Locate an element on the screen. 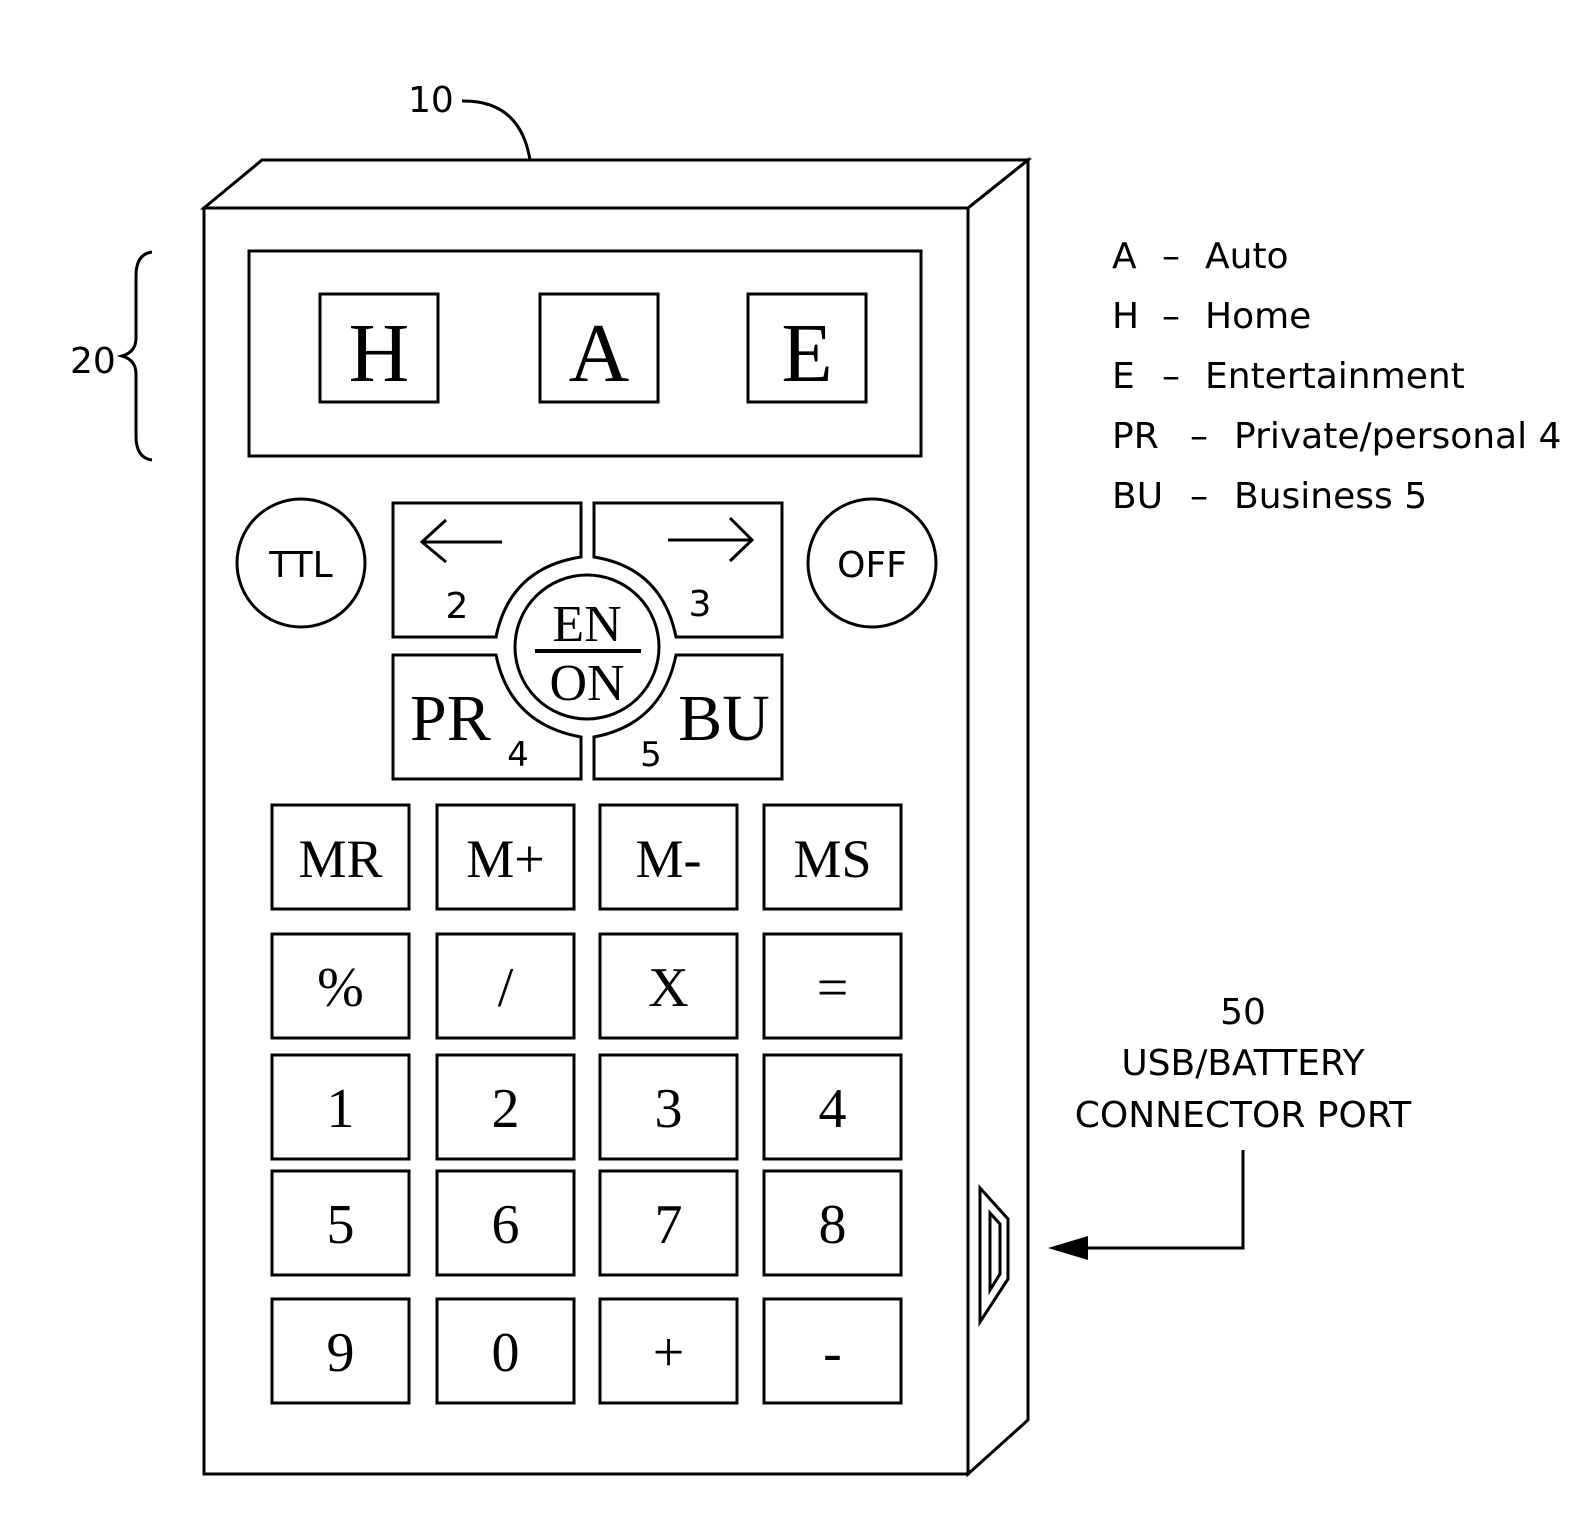  key-label: MS is located at coordinates (832, 859).